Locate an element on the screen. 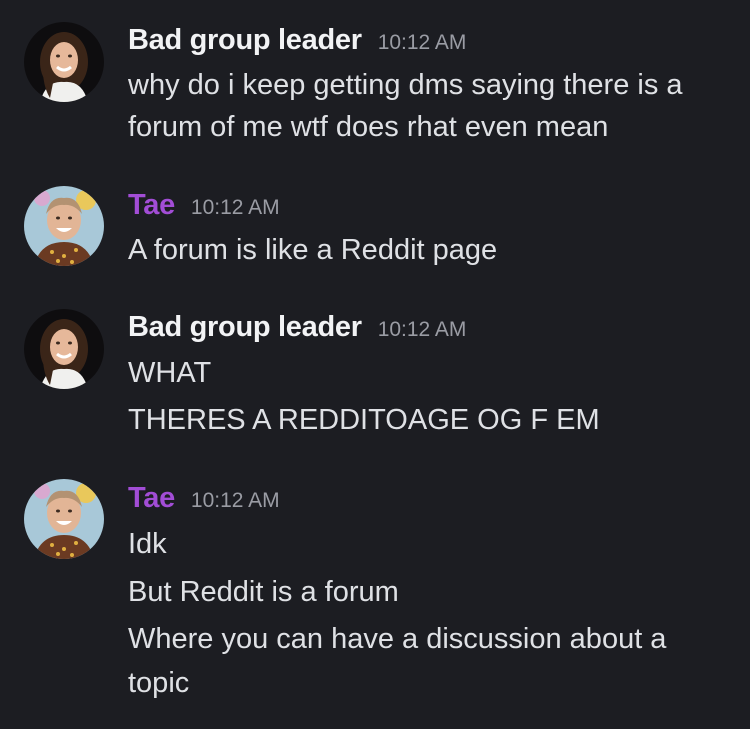 This screenshot has height=729, width=750. message-text: Where you can have a discussion about a is located at coordinates (397, 639).